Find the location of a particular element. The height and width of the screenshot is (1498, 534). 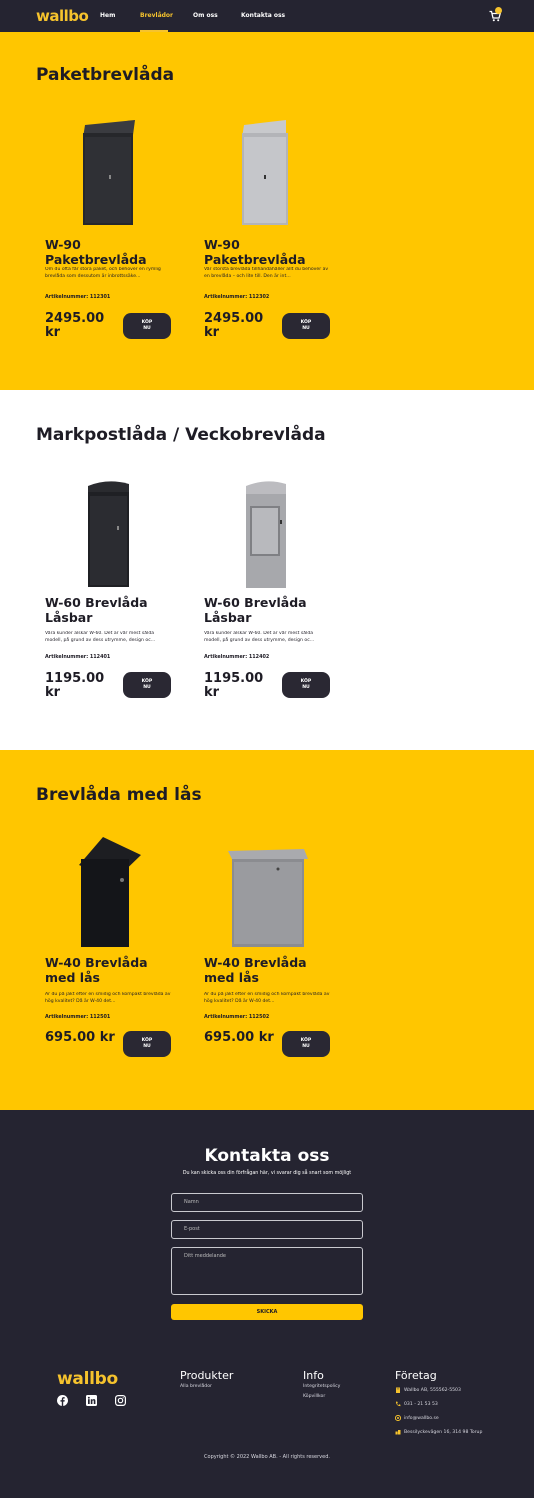

footer-link-integritetspolicy: Integritetspolicy is located at coordinates (321, 1386).